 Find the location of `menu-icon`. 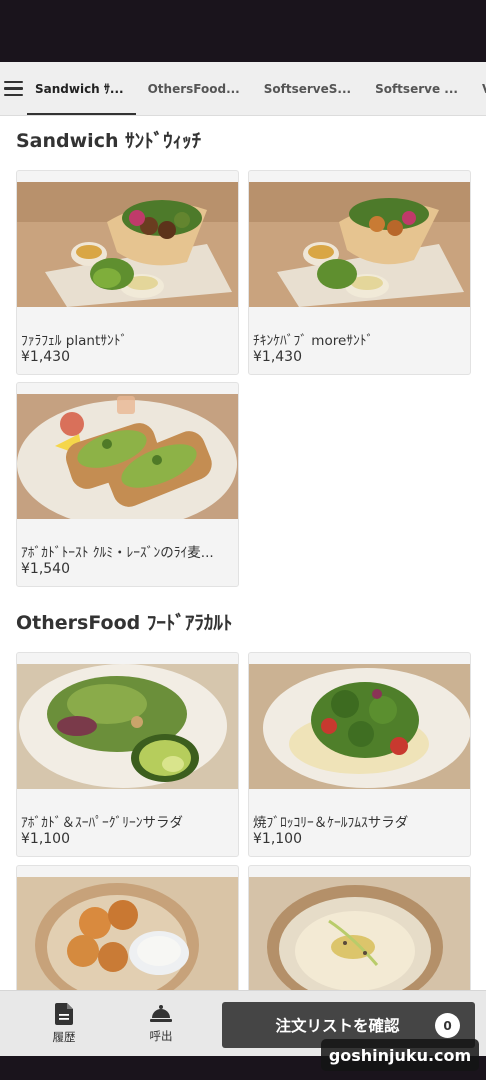

menu-icon is located at coordinates (11, 88).